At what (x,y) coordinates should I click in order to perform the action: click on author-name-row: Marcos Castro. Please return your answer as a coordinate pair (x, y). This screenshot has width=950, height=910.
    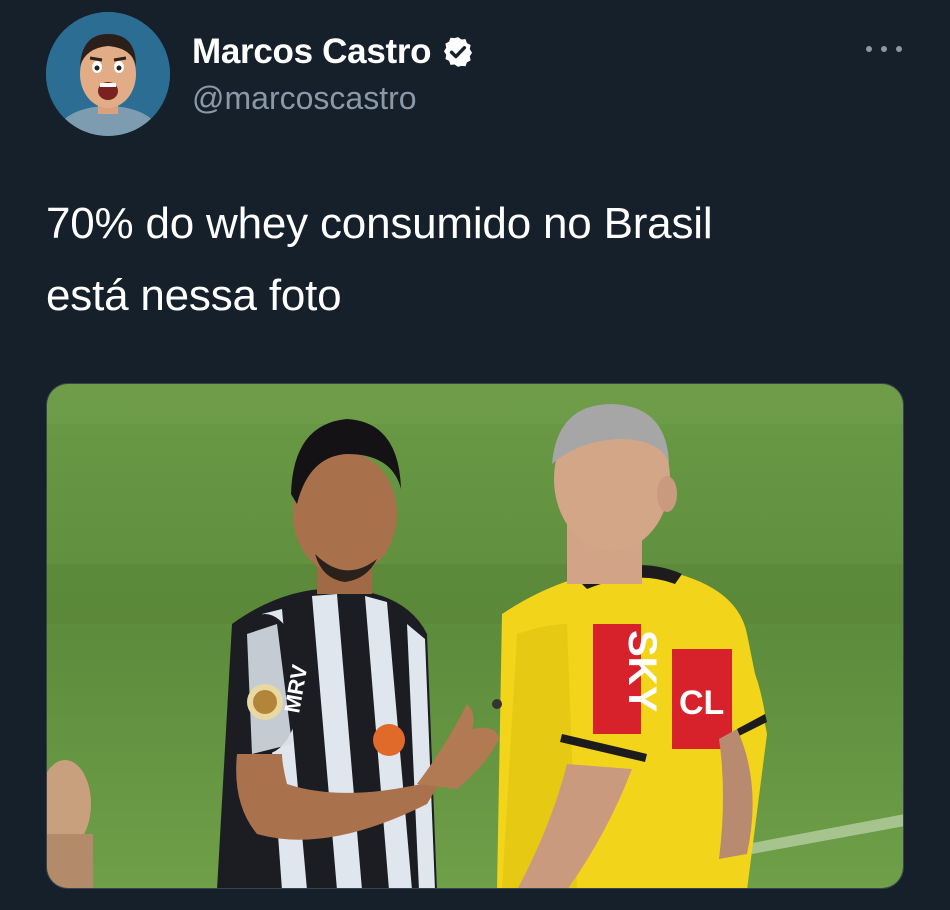
    Looking at the image, I should click on (333, 52).